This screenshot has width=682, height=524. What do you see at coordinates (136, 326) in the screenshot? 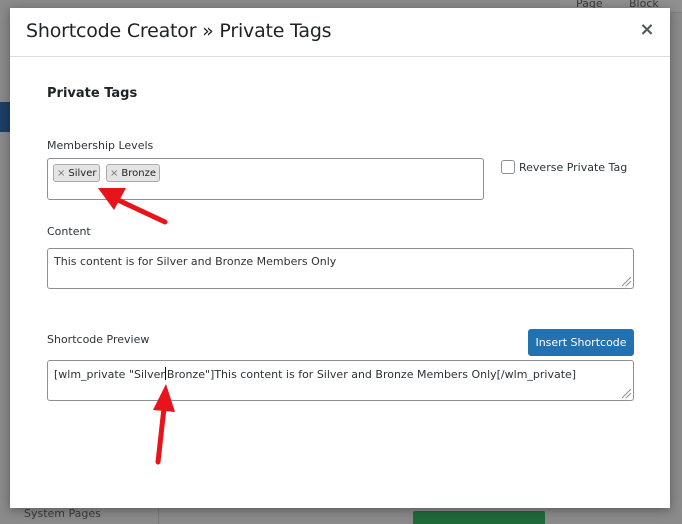
I see `annotation-arrows` at bounding box center [136, 326].